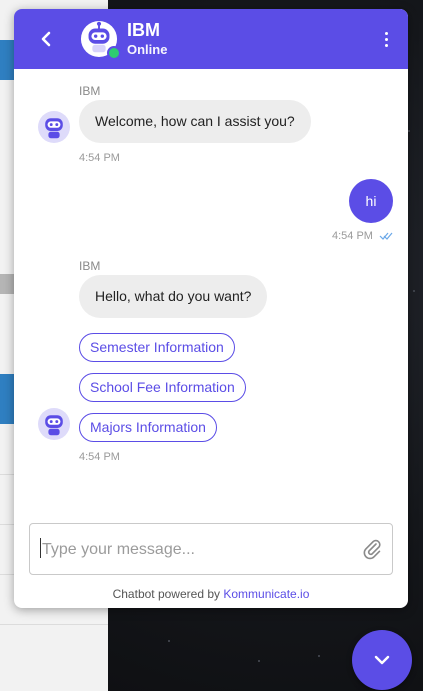 This screenshot has width=423, height=691. I want to click on chevron-down-icon, so click(382, 660).